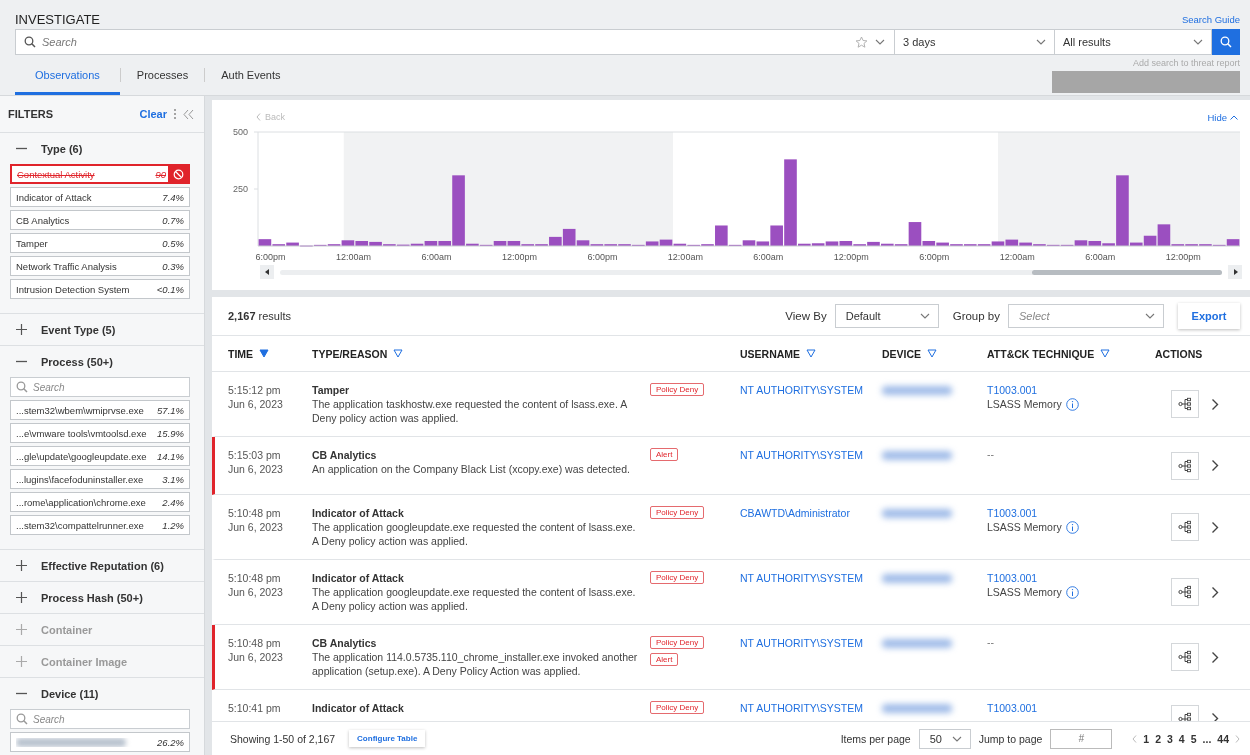 The width and height of the screenshot is (1250, 755). Describe the element at coordinates (240, 189) in the screenshot. I see `axis-label: 250` at that location.